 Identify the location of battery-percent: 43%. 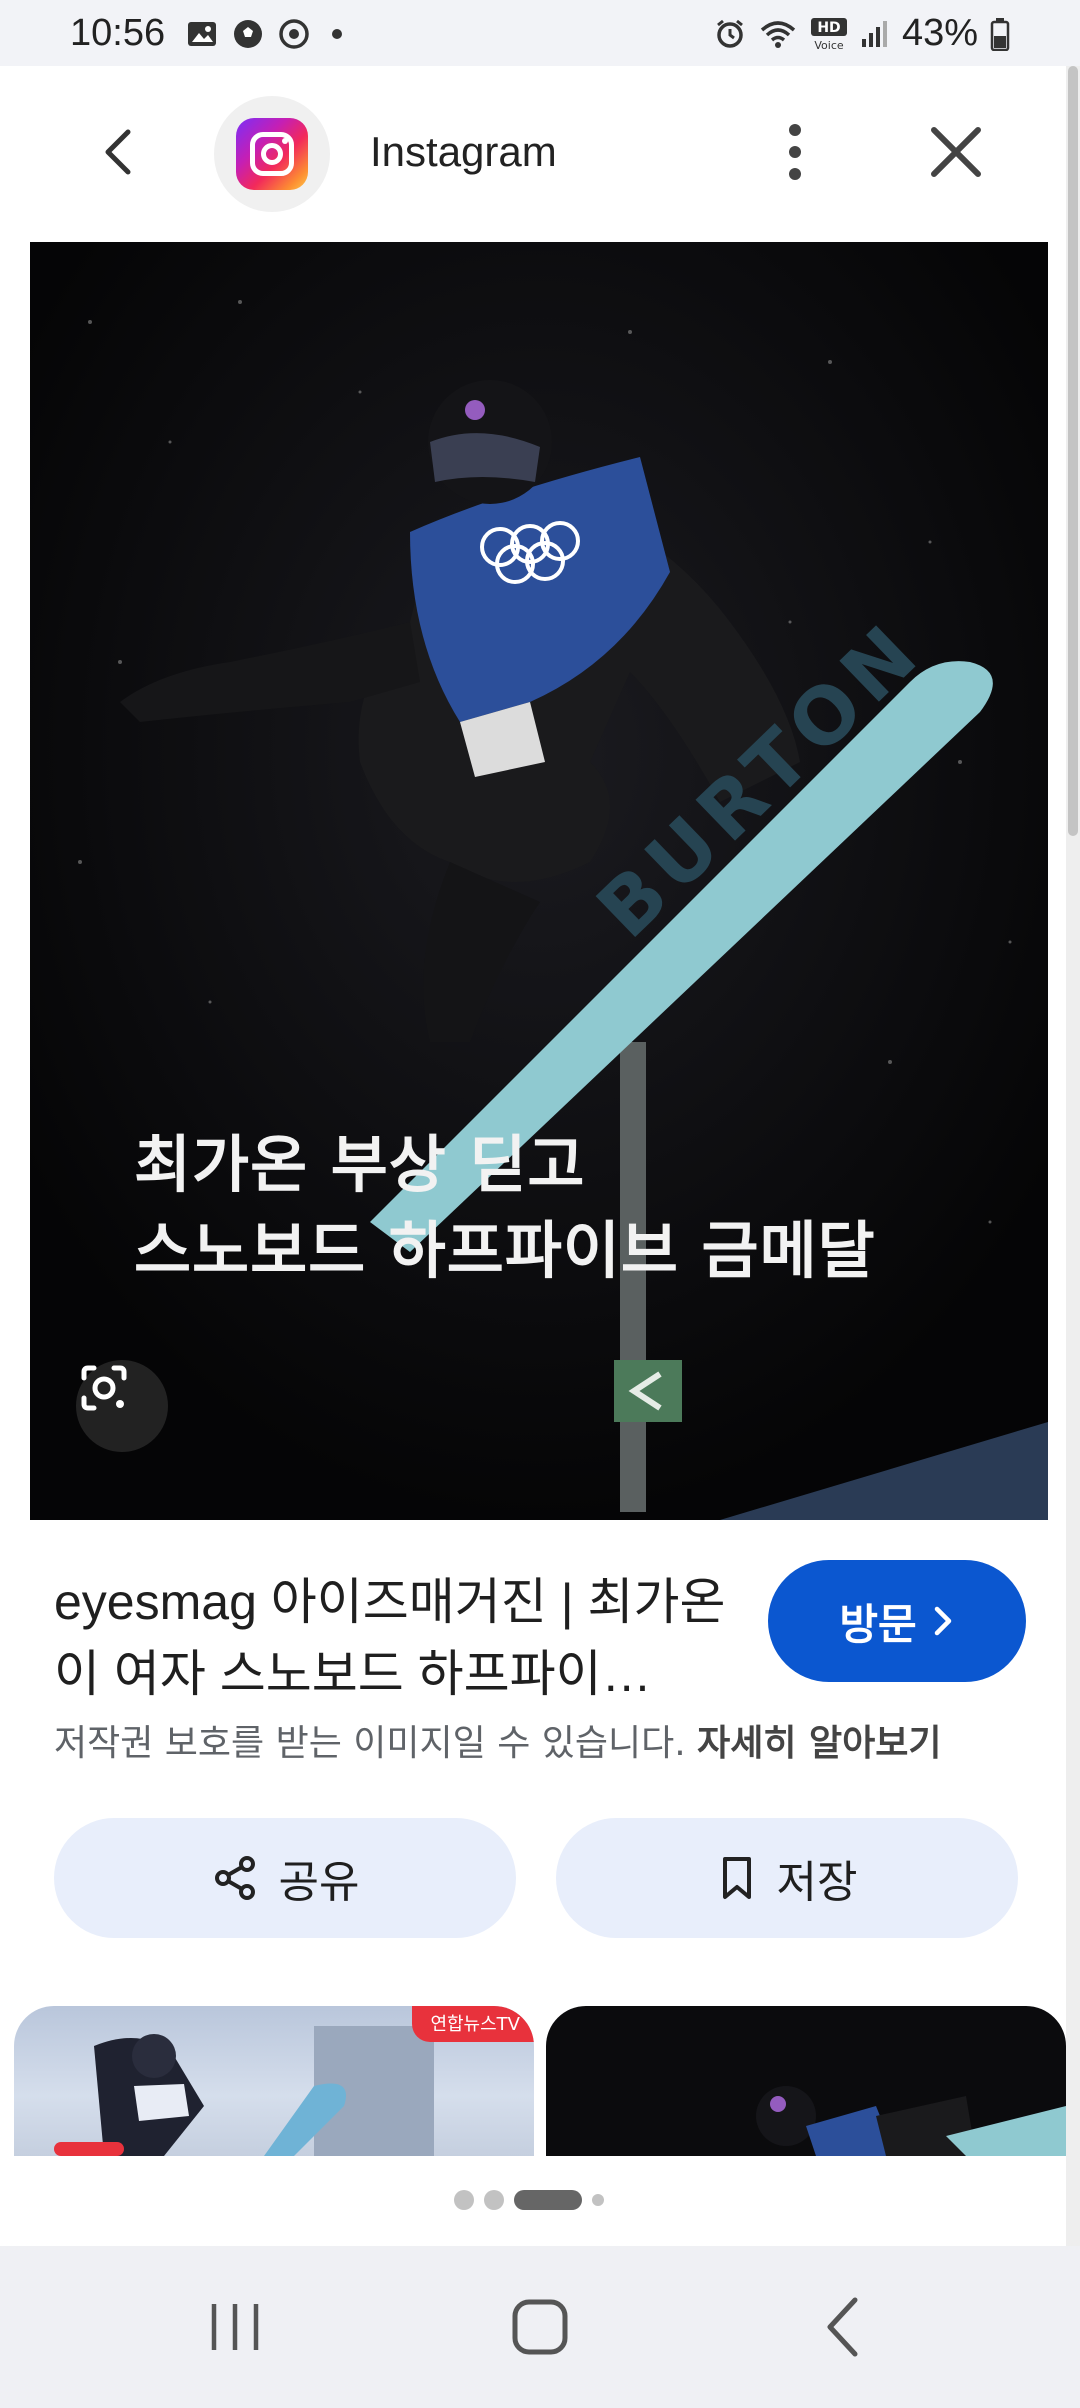
(939, 33).